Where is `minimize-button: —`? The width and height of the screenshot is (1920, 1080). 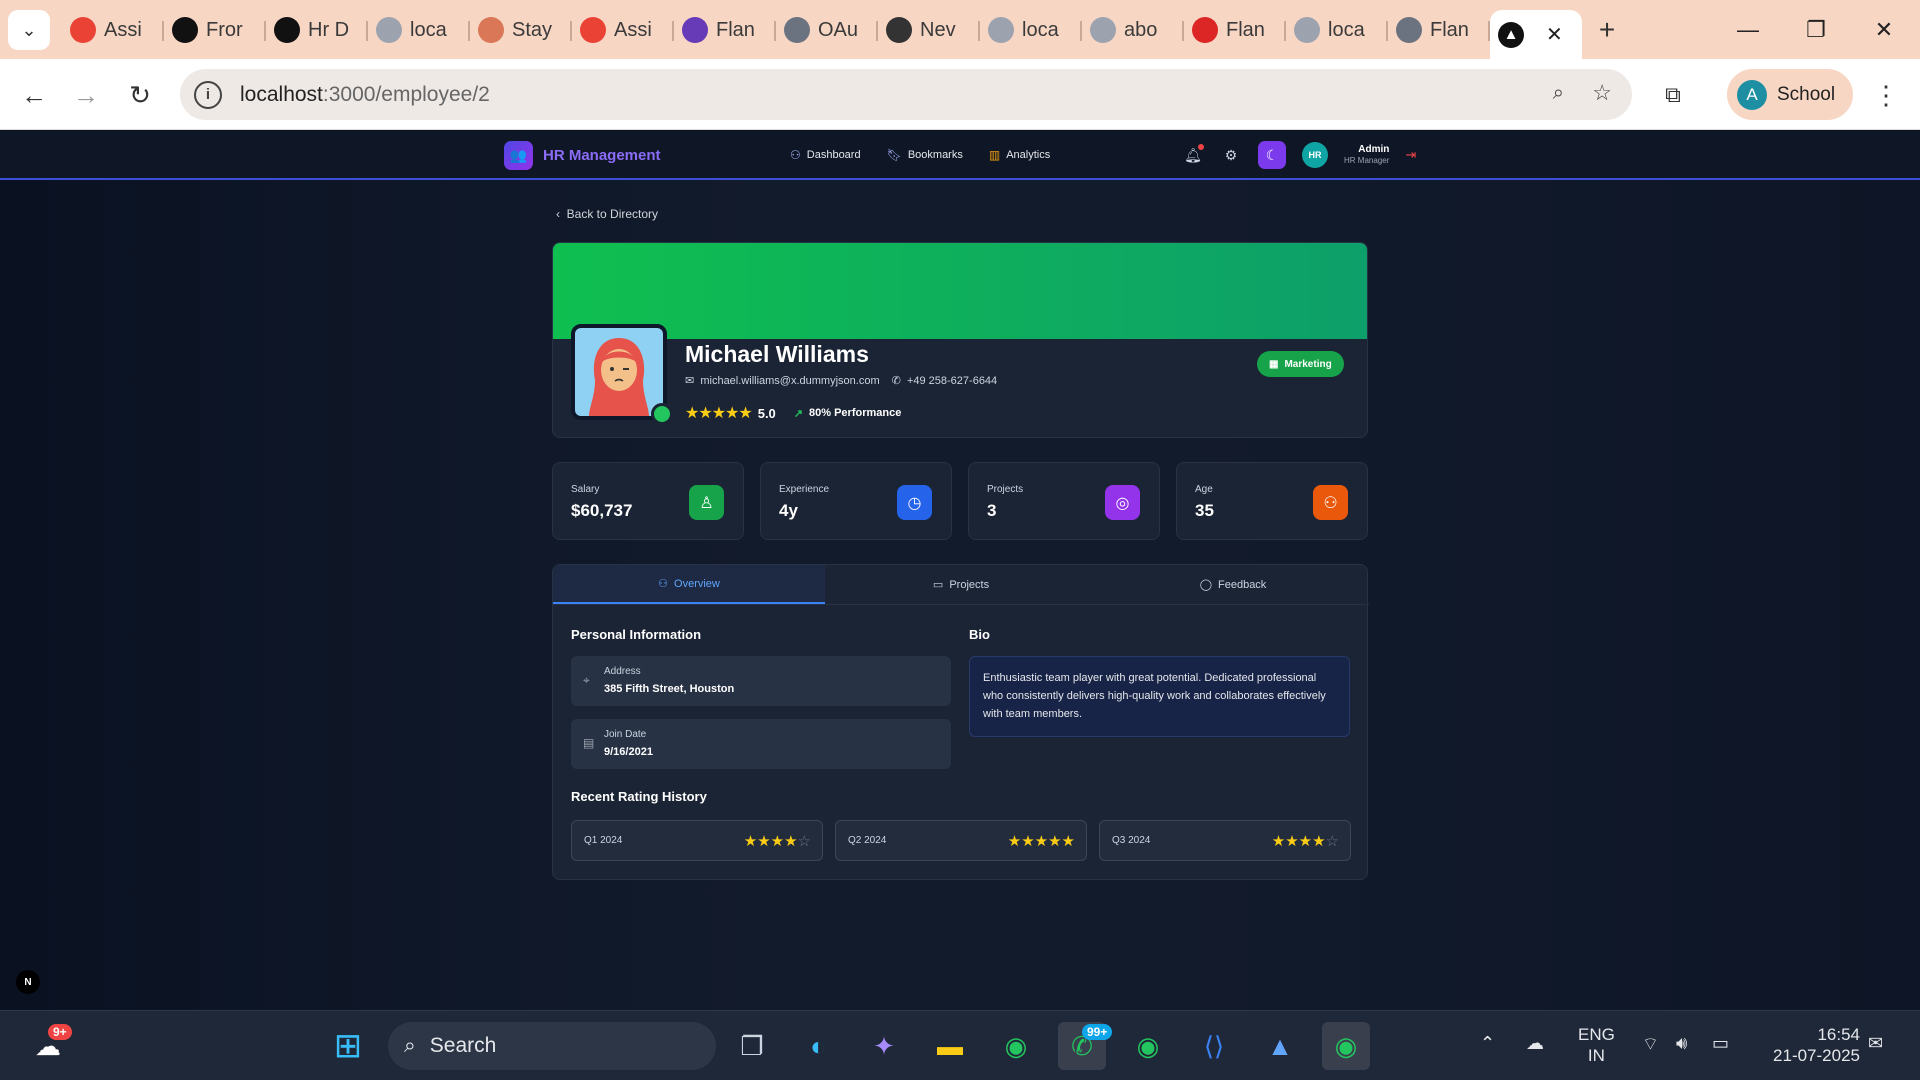 minimize-button: — is located at coordinates (1748, 30).